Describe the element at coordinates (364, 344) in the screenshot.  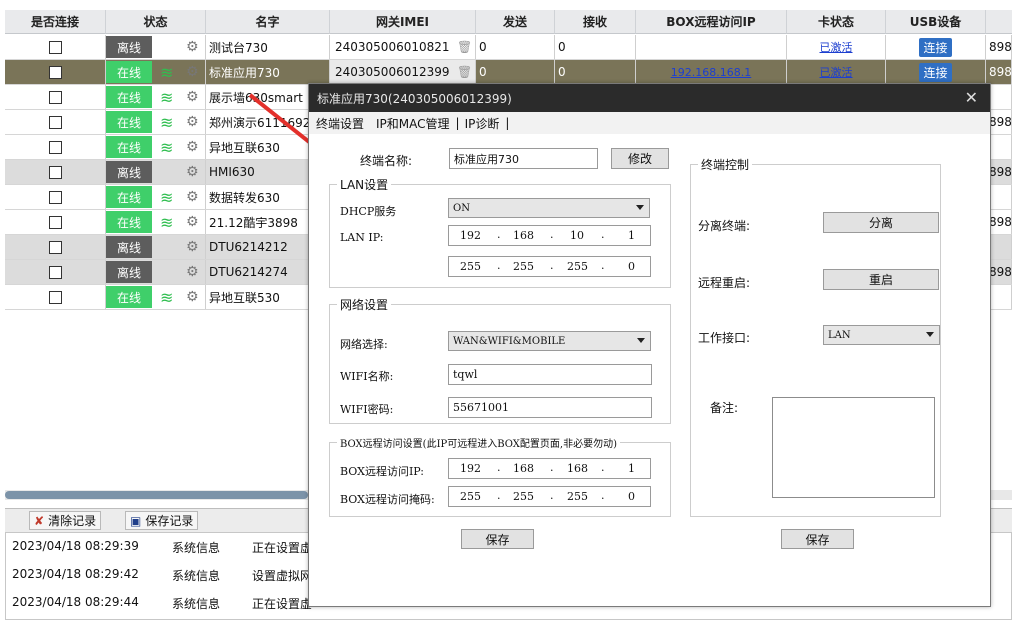
I see `network-select-label: 网络选择:` at that location.